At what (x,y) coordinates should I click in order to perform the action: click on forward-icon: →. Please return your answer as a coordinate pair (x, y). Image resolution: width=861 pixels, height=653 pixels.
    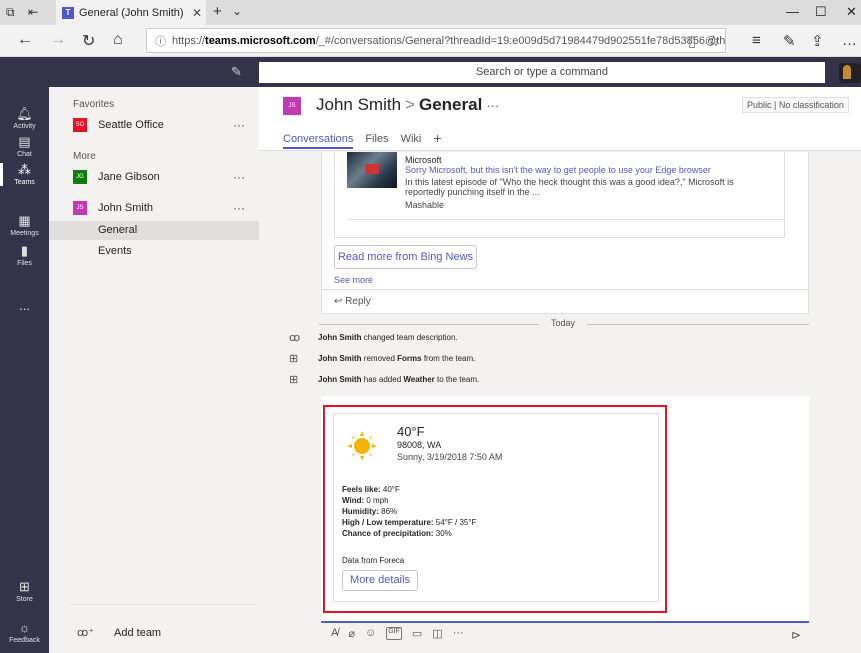
    Looking at the image, I should click on (58, 40).